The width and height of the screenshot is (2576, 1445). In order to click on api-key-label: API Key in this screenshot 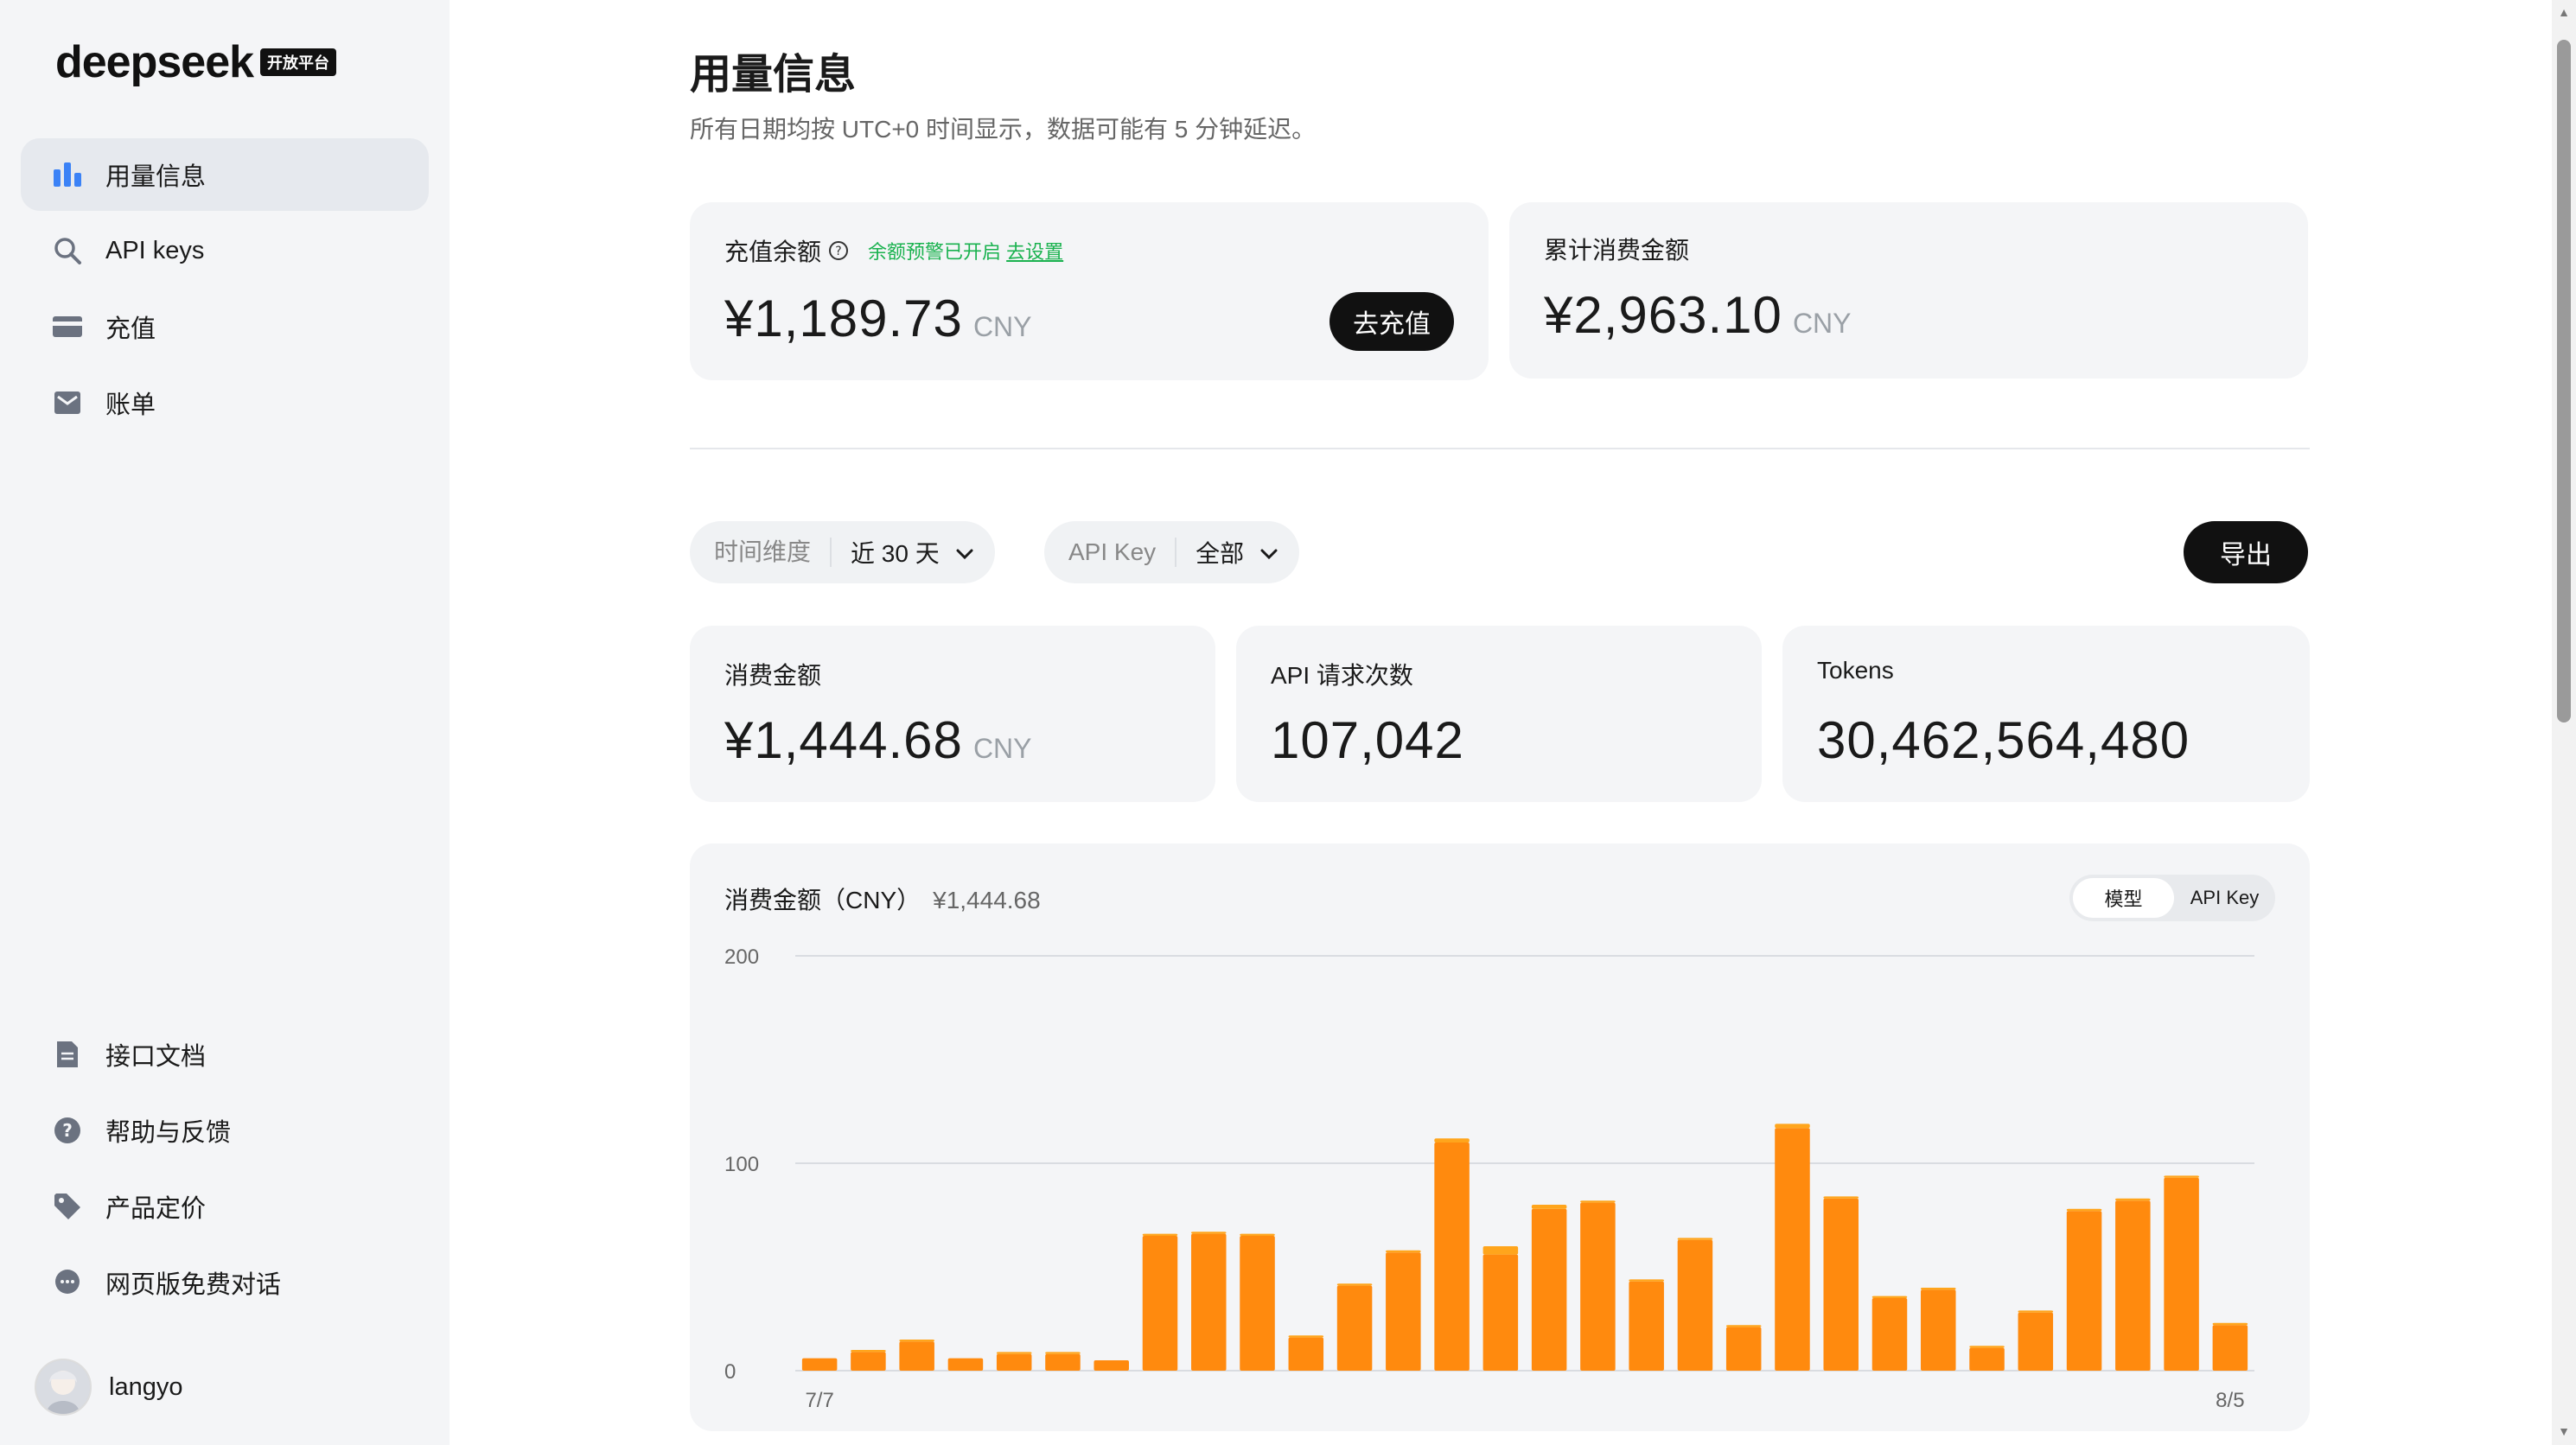, I will do `click(1110, 552)`.